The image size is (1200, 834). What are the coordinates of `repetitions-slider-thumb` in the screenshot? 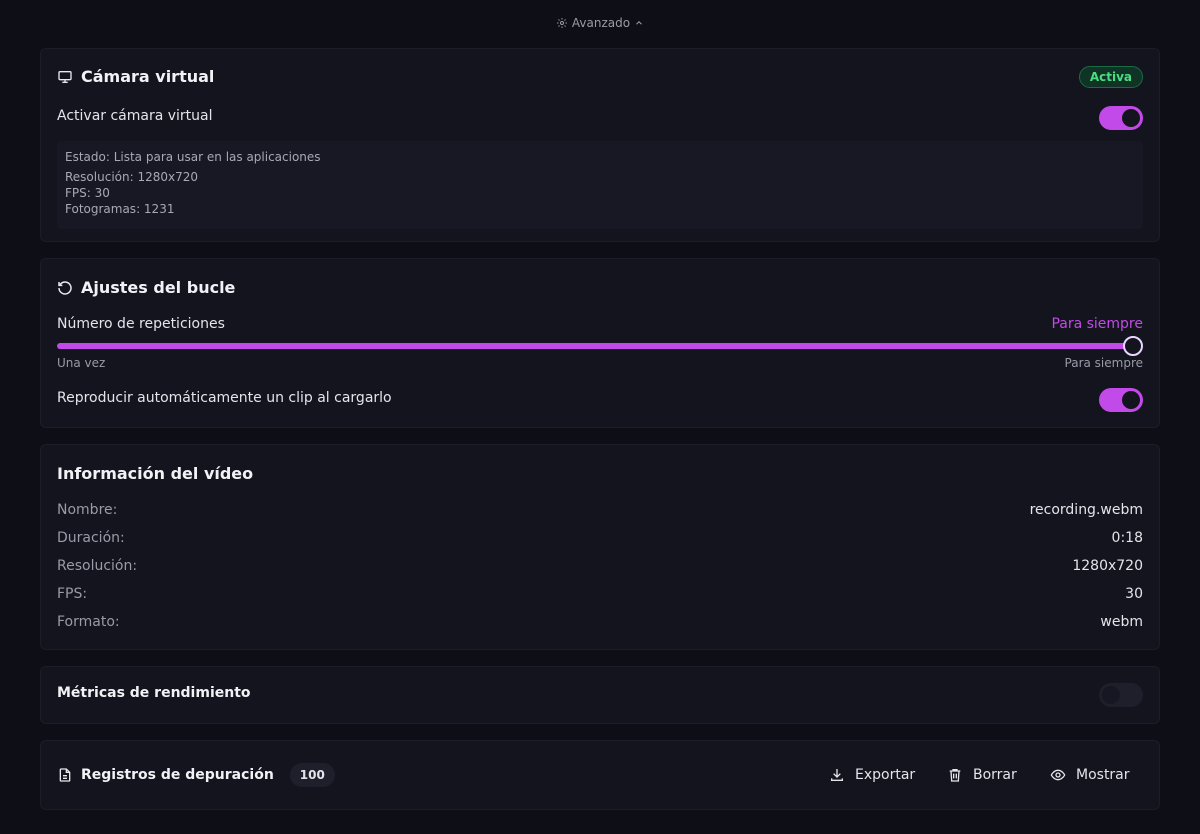 It's located at (1133, 346).